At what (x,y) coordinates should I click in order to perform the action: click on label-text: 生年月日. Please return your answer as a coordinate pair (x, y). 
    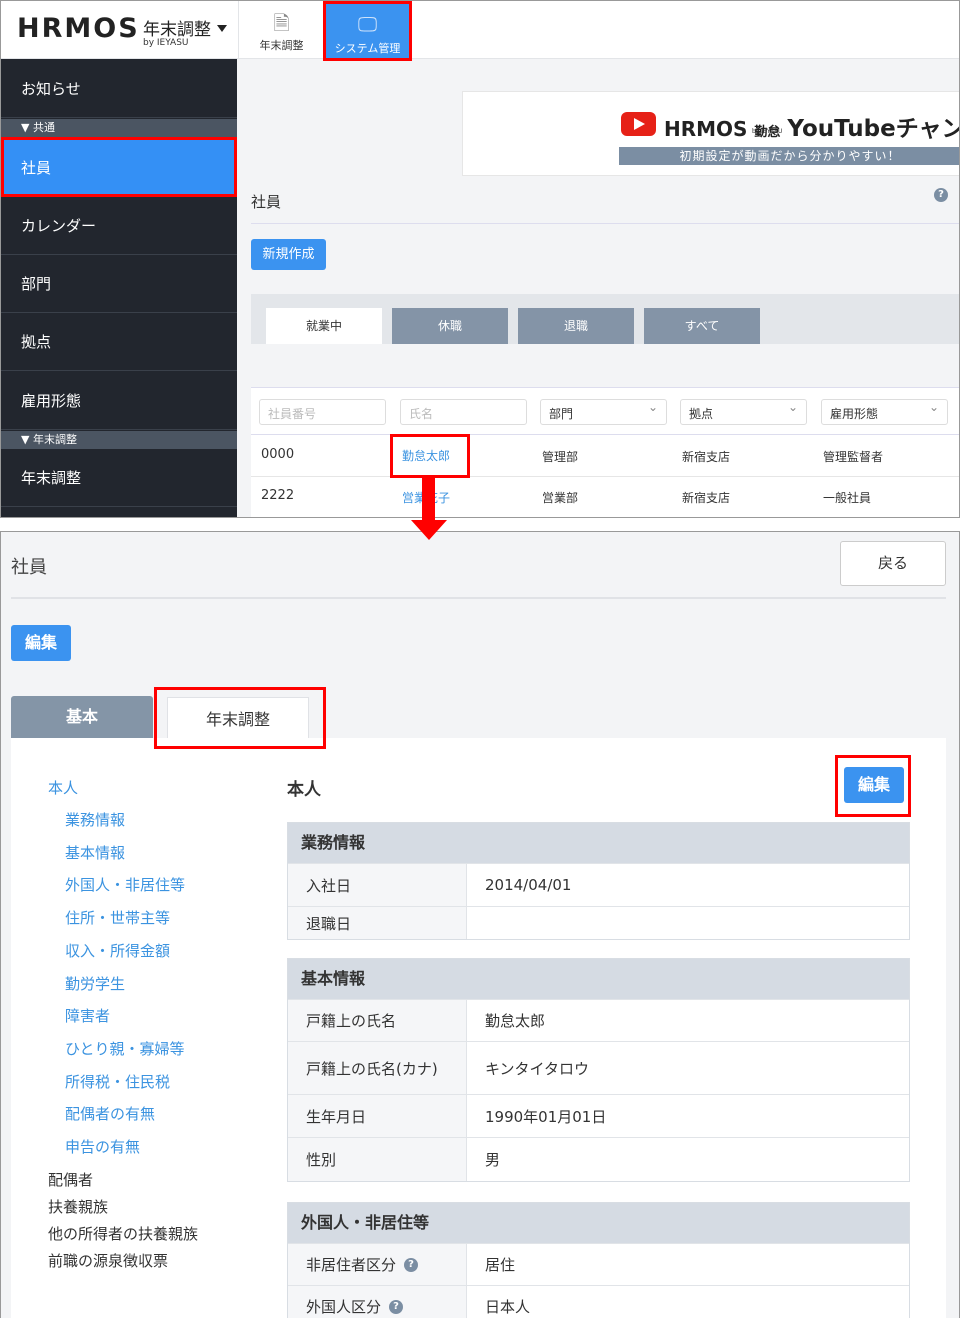
    Looking at the image, I should click on (336, 1116).